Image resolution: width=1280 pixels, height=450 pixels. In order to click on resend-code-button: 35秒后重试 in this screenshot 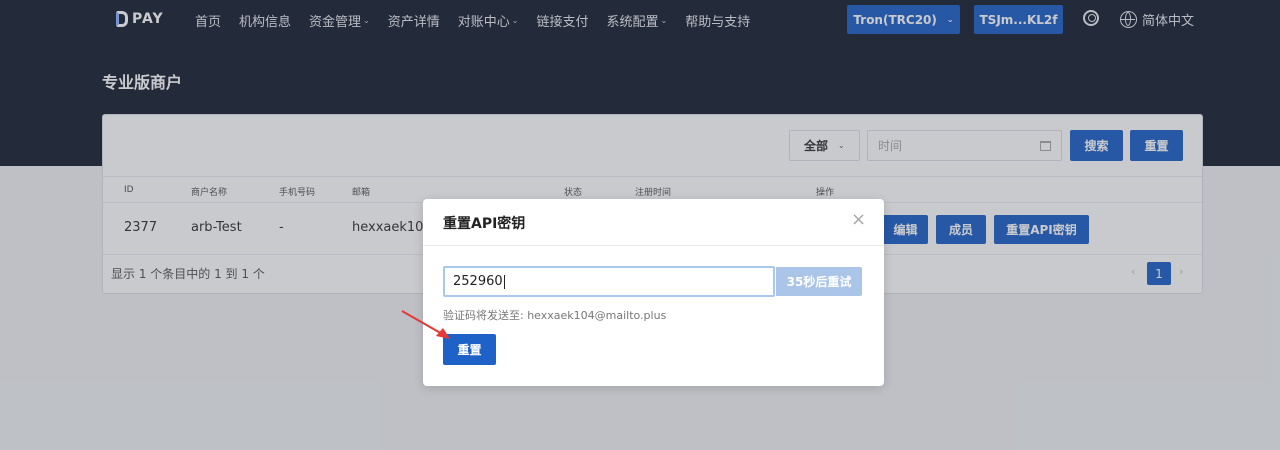, I will do `click(819, 281)`.